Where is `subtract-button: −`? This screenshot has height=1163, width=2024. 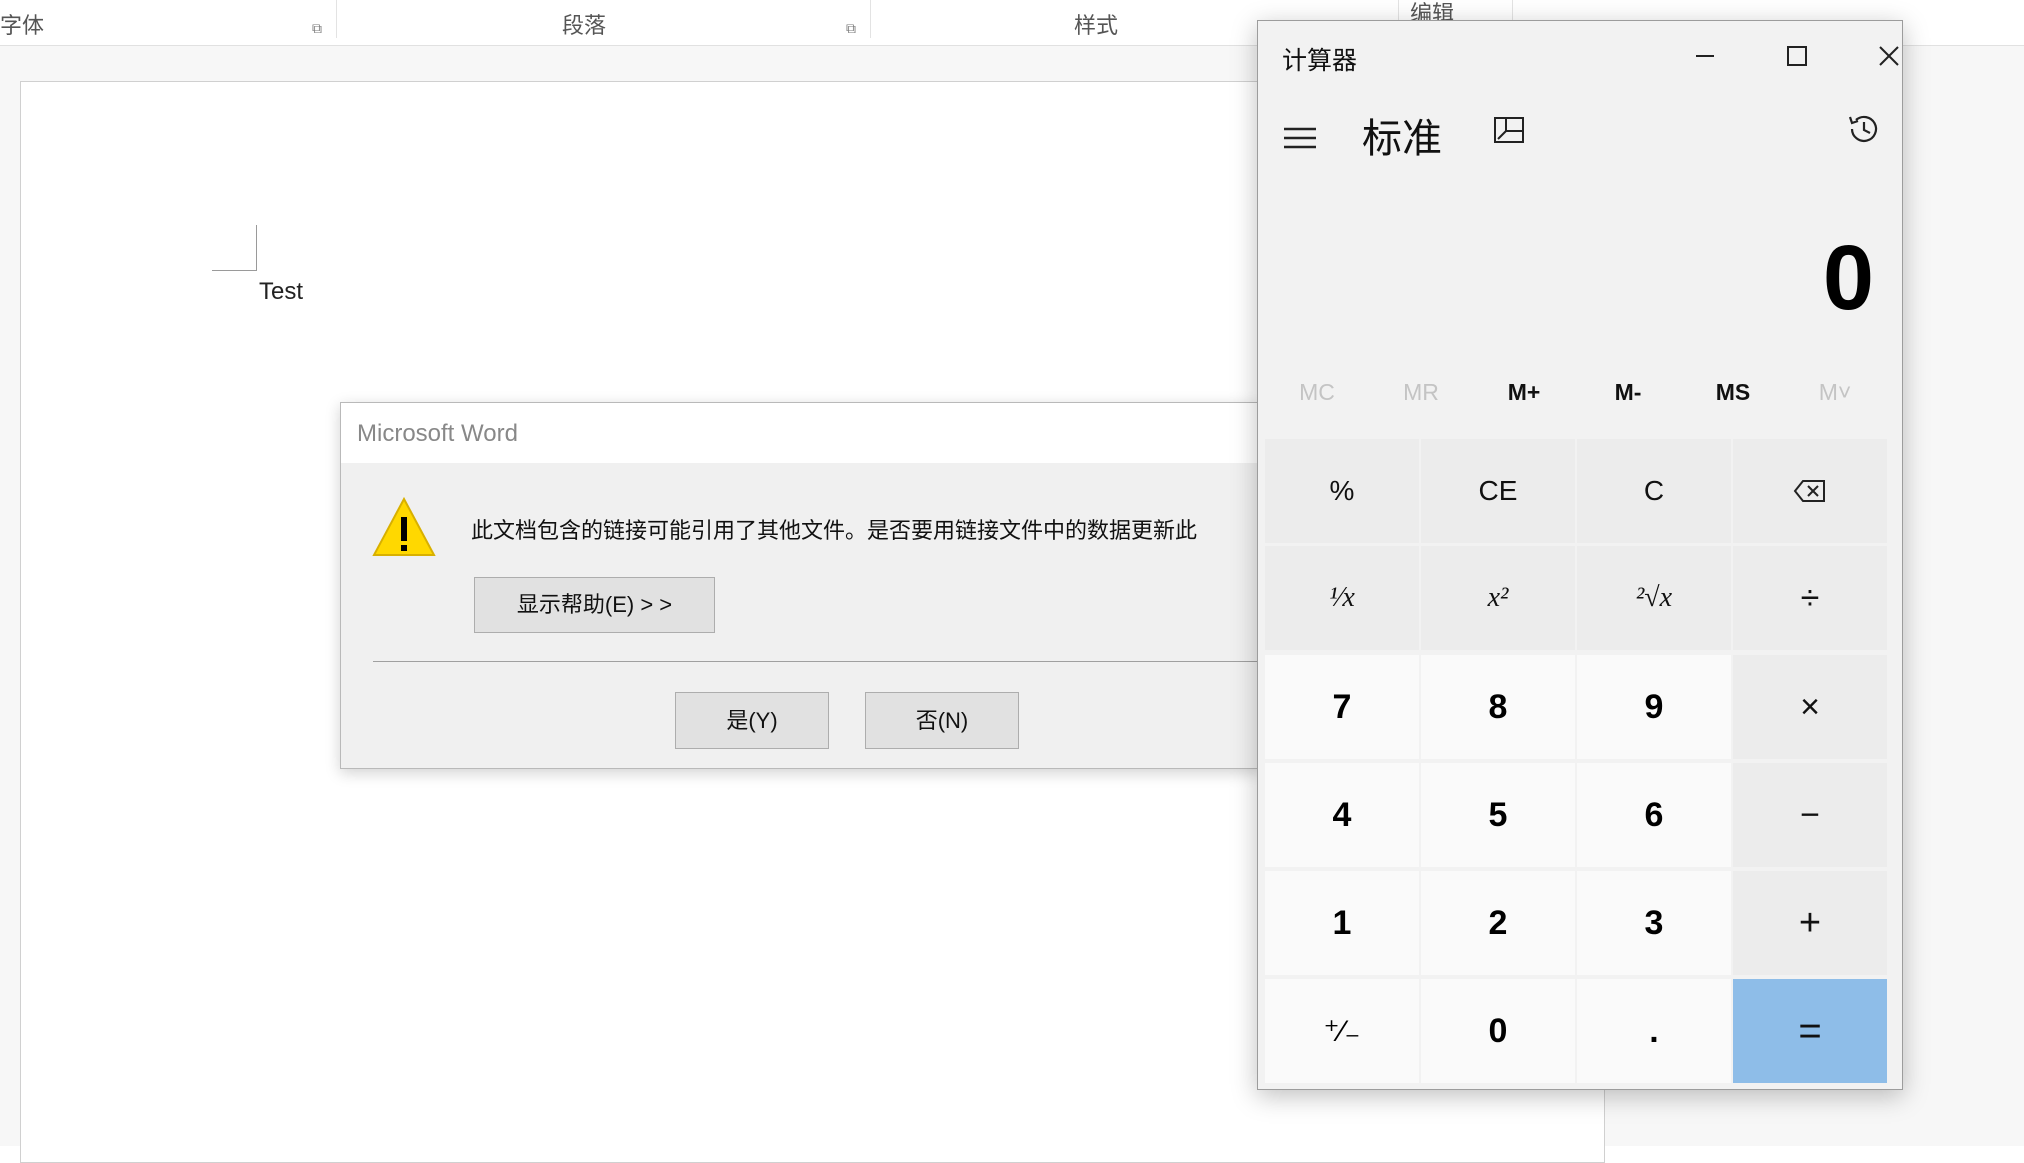
subtract-button: − is located at coordinates (1810, 815).